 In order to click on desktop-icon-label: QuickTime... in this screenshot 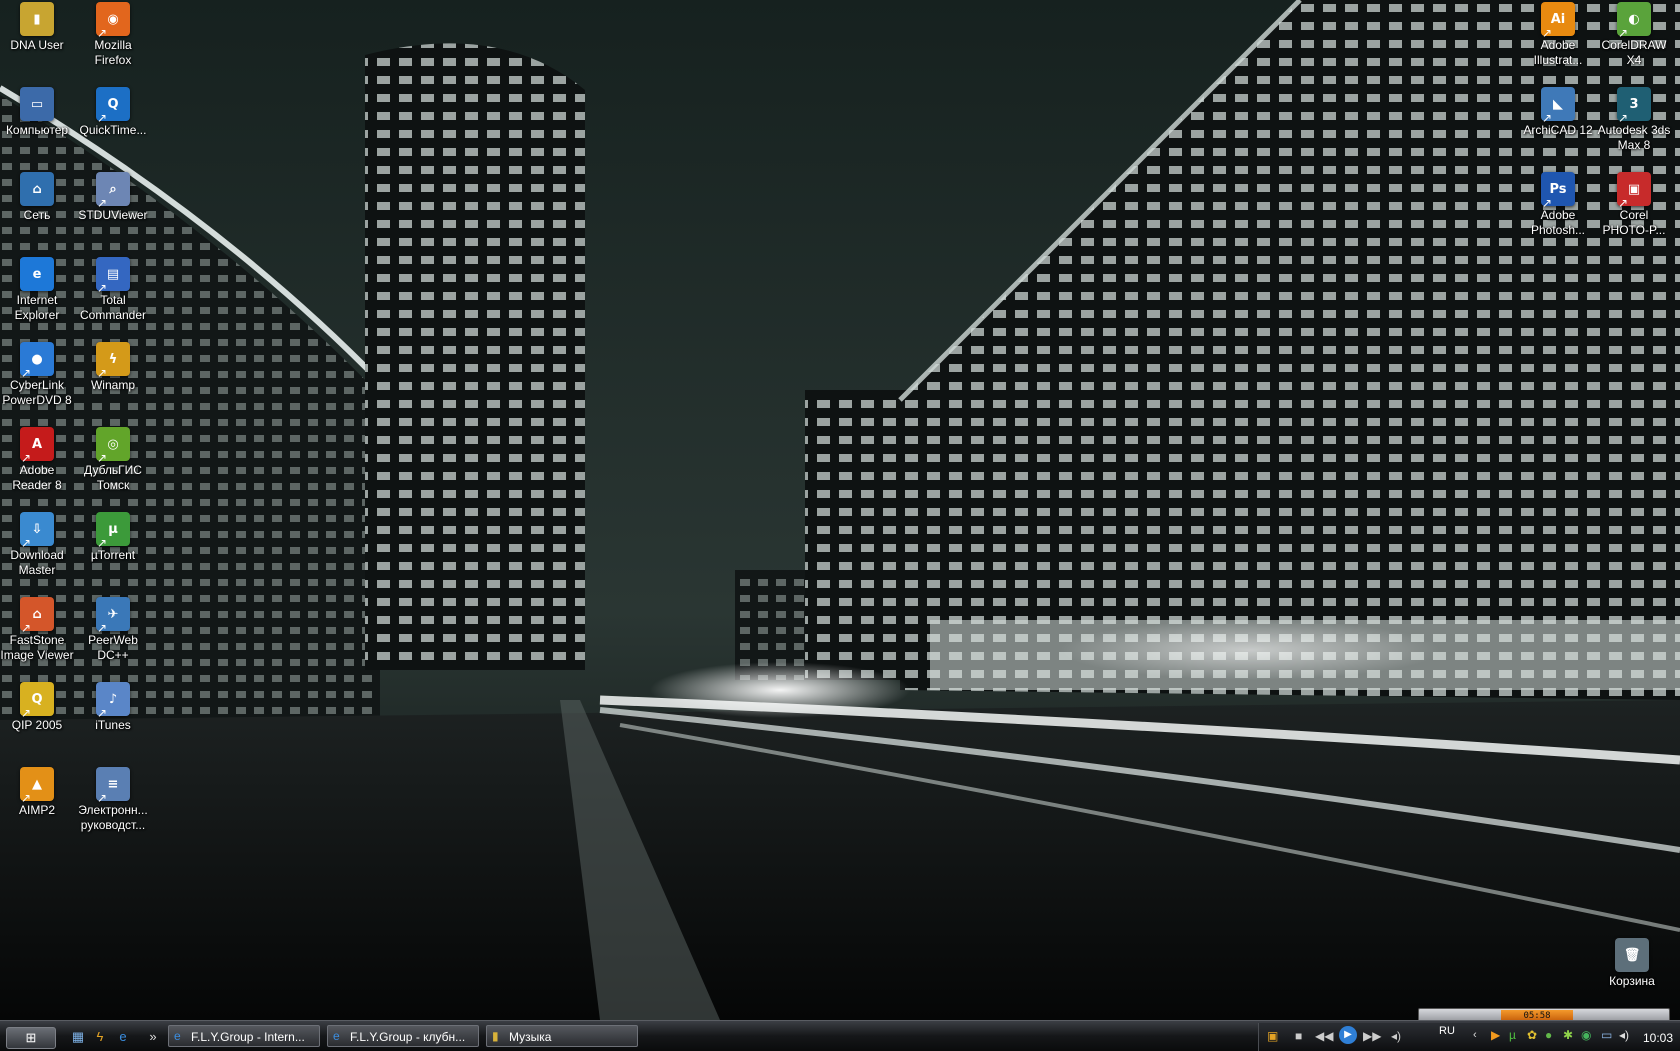, I will do `click(113, 130)`.